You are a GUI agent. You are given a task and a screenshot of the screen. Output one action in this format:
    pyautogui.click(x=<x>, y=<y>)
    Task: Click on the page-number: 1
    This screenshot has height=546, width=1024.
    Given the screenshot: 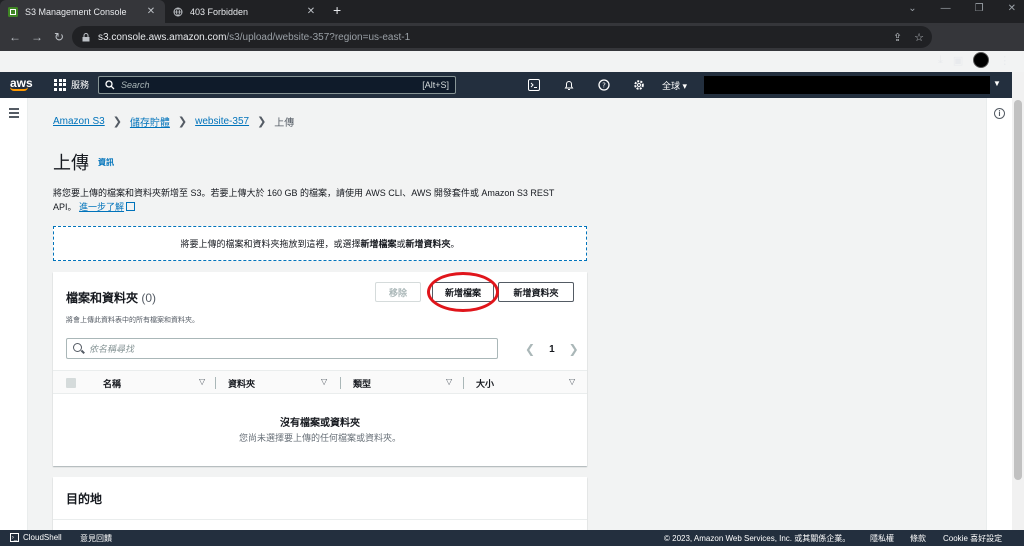 What is the action you would take?
    pyautogui.click(x=552, y=349)
    